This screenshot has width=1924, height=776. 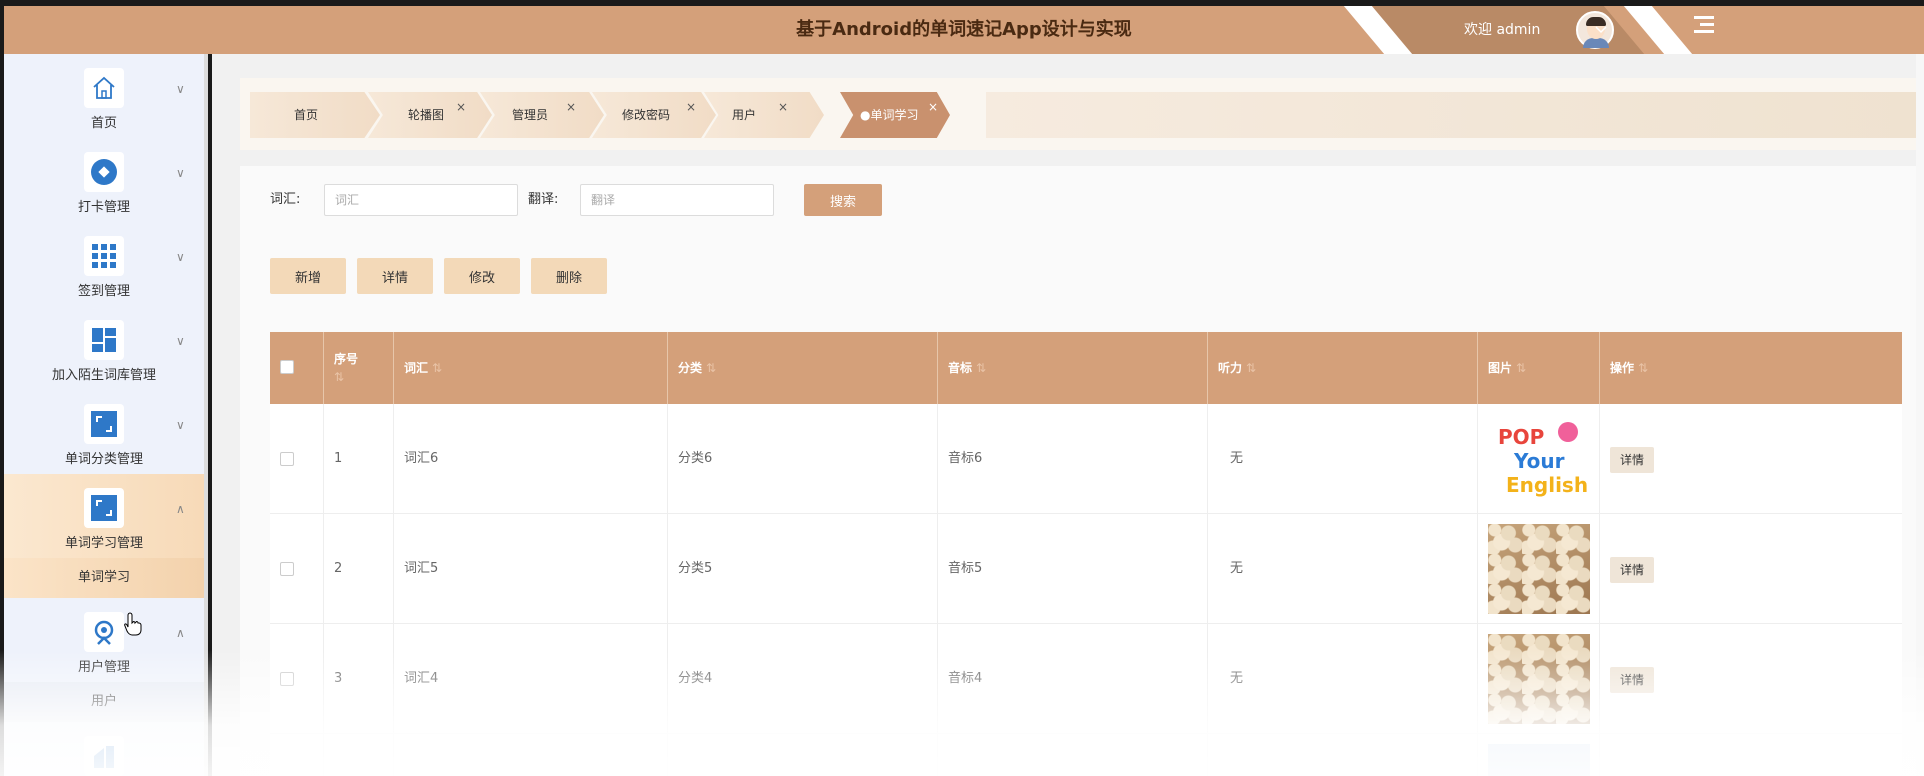 What do you see at coordinates (104, 256) in the screenshot?
I see `grid-icon` at bounding box center [104, 256].